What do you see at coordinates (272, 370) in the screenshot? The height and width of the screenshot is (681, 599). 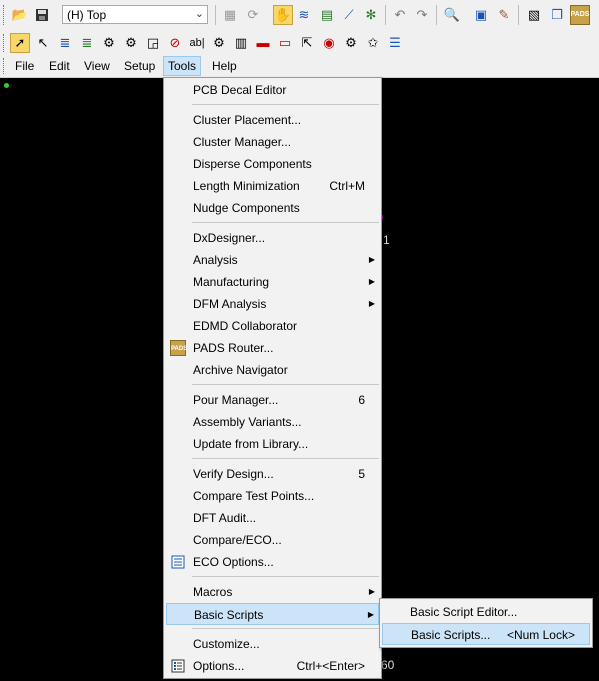 I see `menu-item-archive-navigator: Archive Navigator` at bounding box center [272, 370].